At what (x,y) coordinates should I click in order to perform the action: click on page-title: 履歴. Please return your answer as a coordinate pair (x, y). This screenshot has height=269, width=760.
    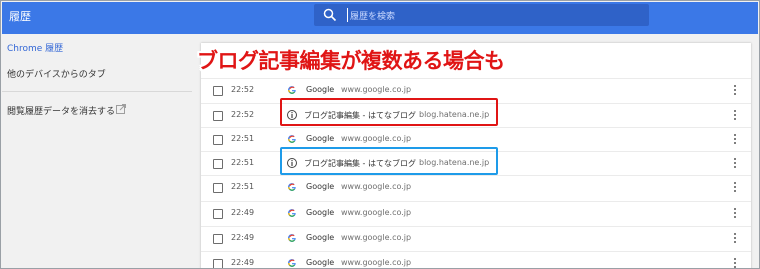
    Looking at the image, I should click on (20, 16).